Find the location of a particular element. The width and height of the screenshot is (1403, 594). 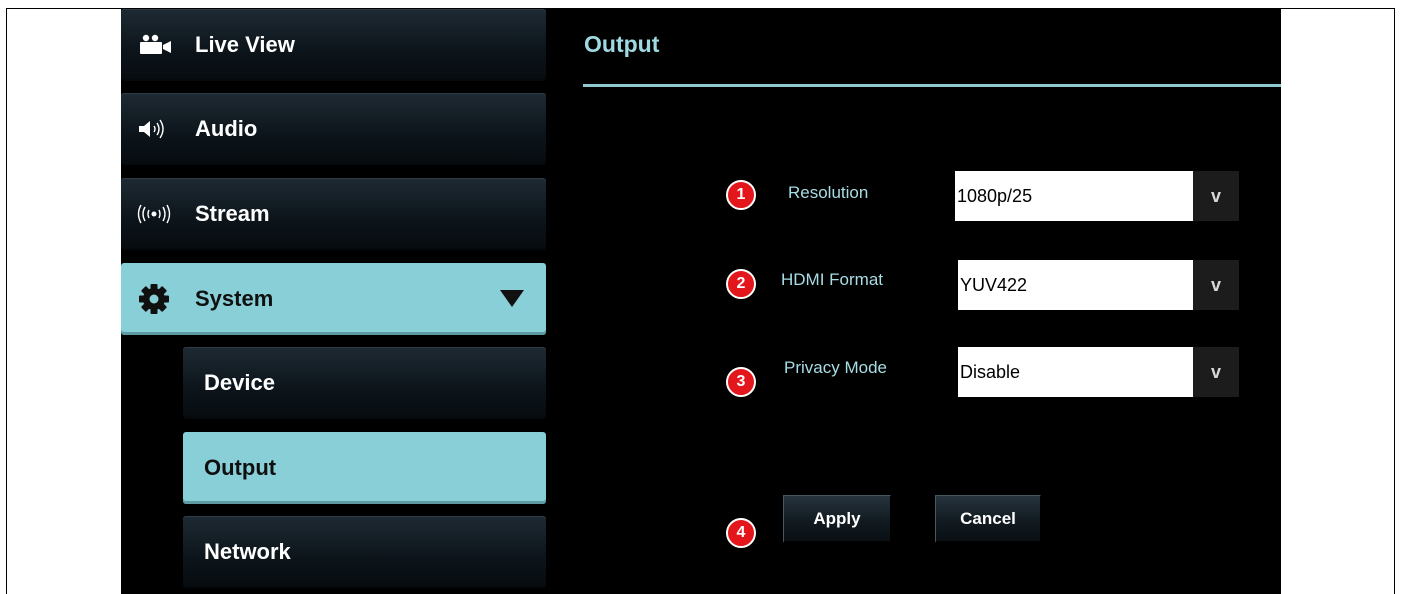

hdmi-format-select: YUV422 v is located at coordinates (1098, 285).